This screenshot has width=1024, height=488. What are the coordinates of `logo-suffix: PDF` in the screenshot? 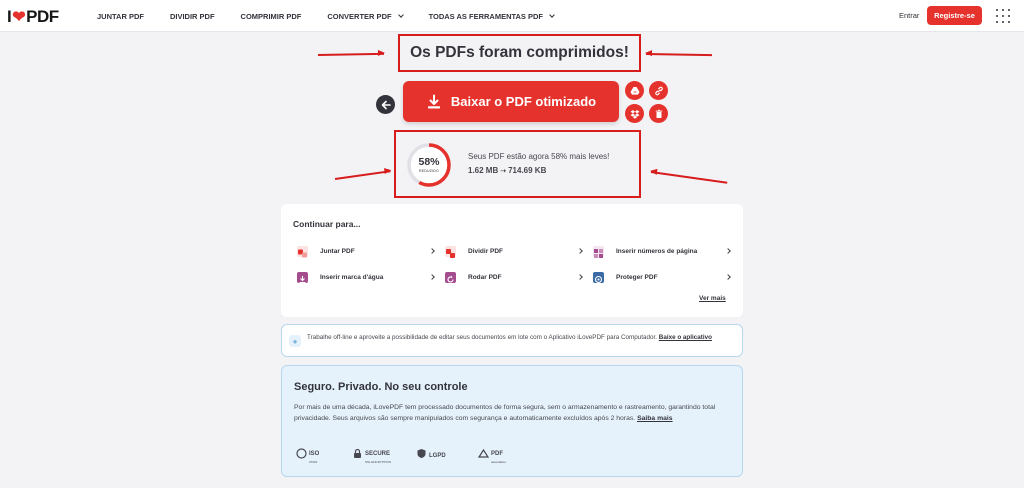 It's located at (42, 16).